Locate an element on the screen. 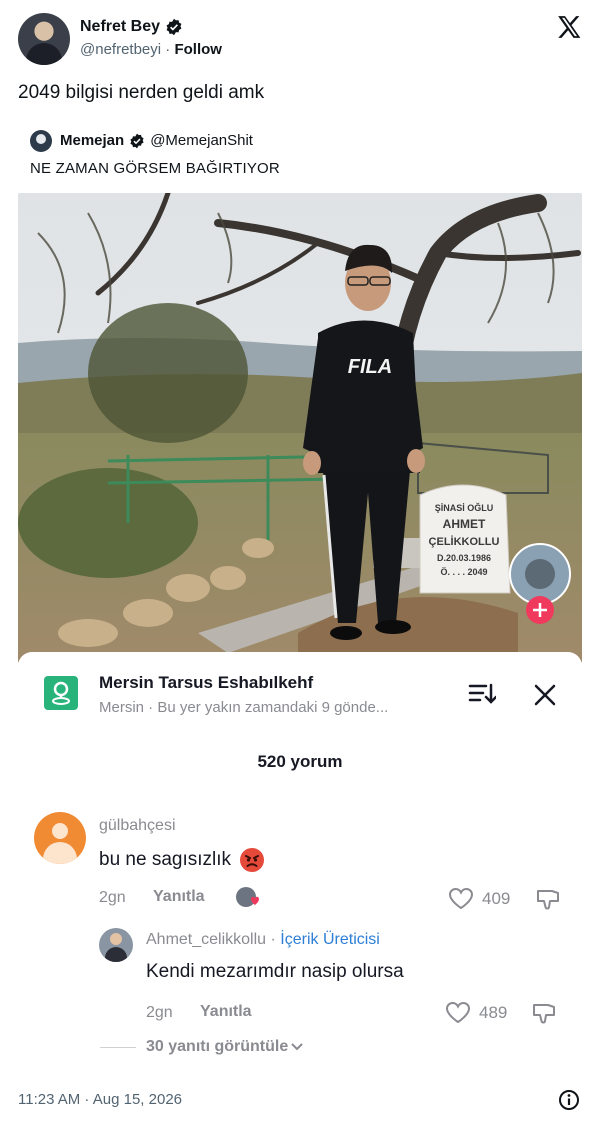  comment-avatar is located at coordinates (60, 838).